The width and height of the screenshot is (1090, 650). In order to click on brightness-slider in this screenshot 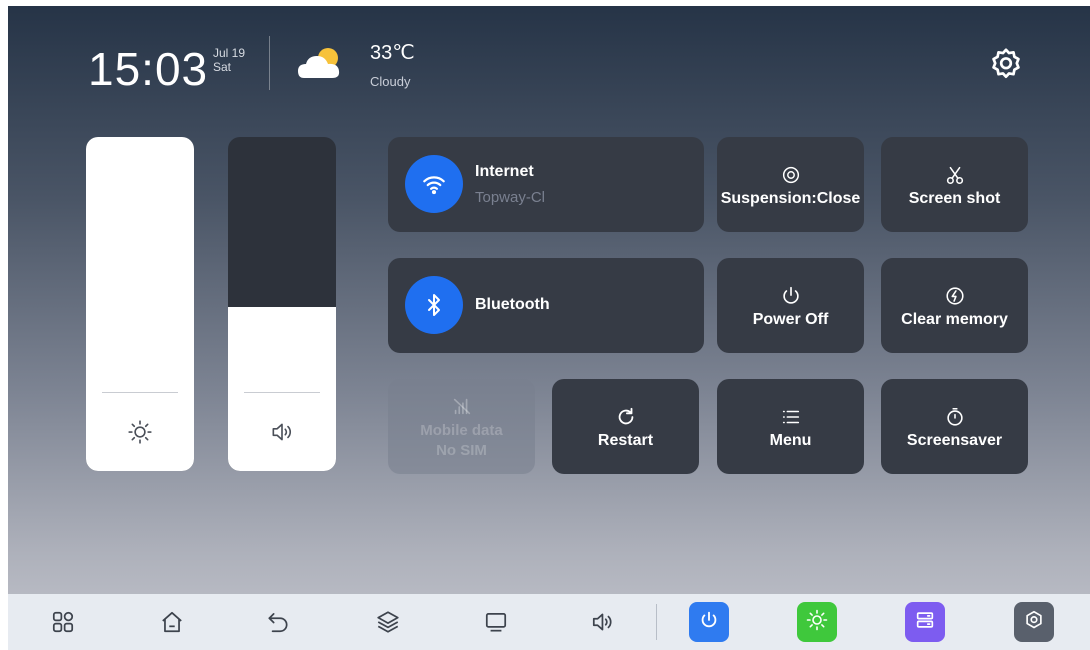, I will do `click(140, 304)`.